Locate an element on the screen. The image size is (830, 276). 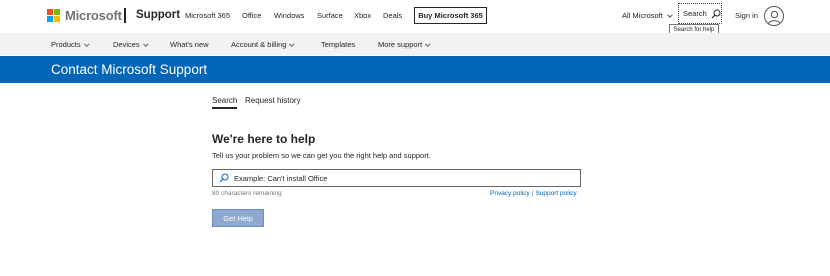
subnav-item-products: Products is located at coordinates (70, 44).